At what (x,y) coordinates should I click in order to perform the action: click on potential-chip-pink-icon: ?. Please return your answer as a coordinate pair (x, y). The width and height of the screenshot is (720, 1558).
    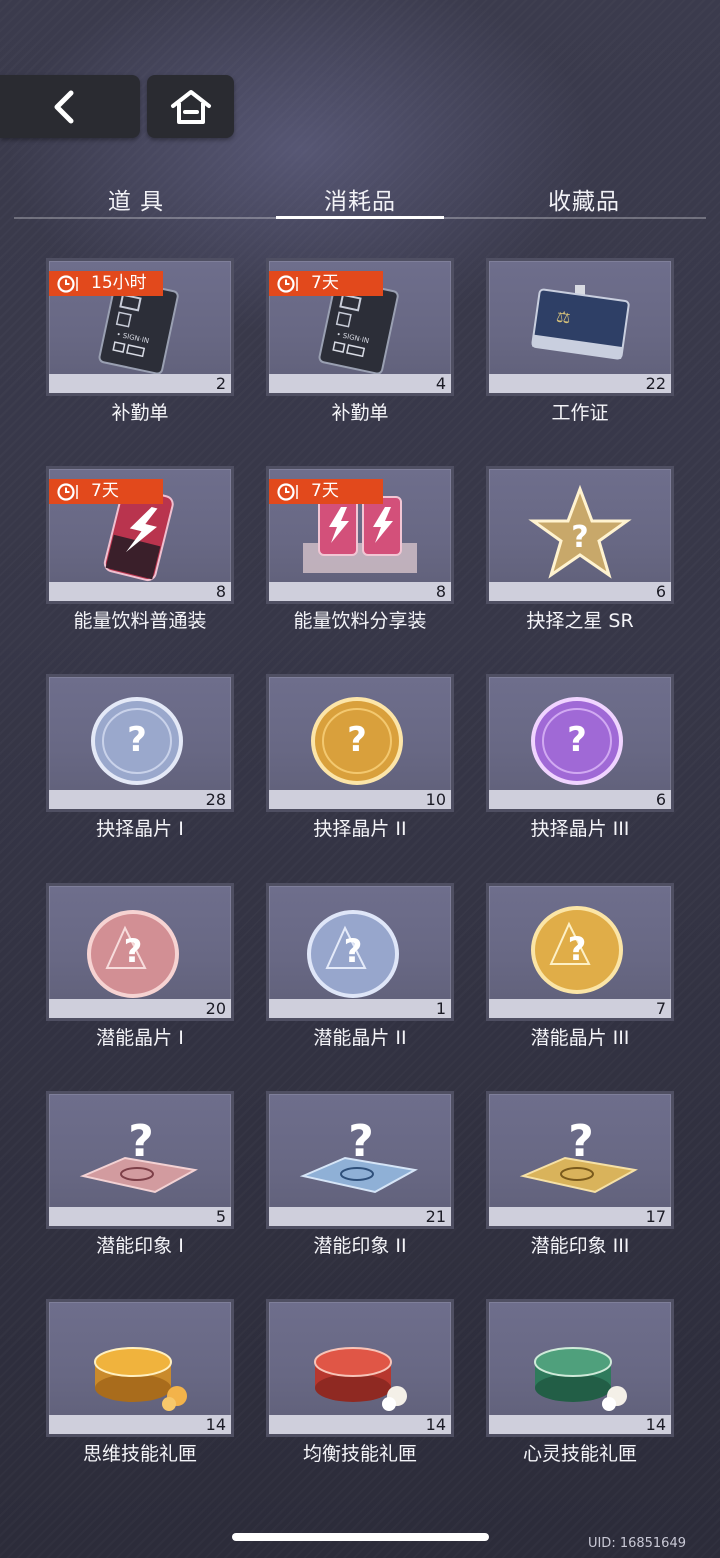
    Looking at the image, I should click on (140, 950).